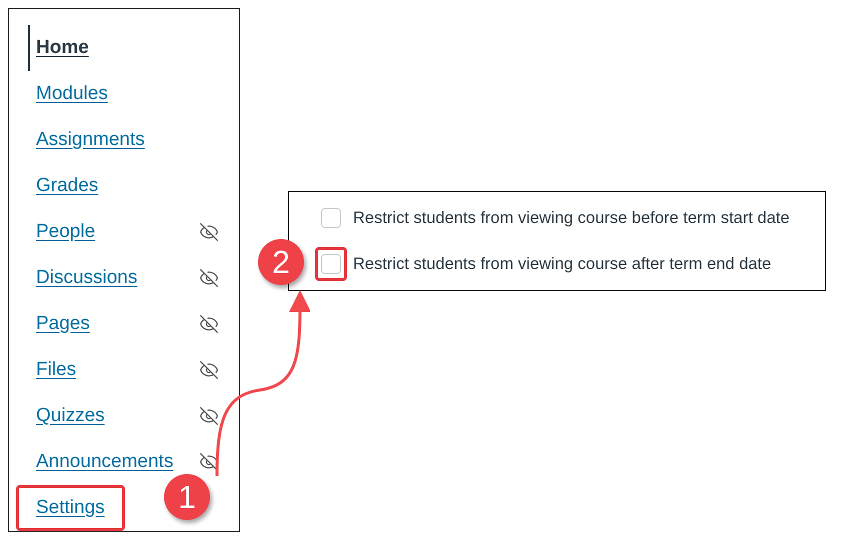 The image size is (855, 536). I want to click on checkbox-label: Restrict students from viewing course before term start date, so click(571, 218).